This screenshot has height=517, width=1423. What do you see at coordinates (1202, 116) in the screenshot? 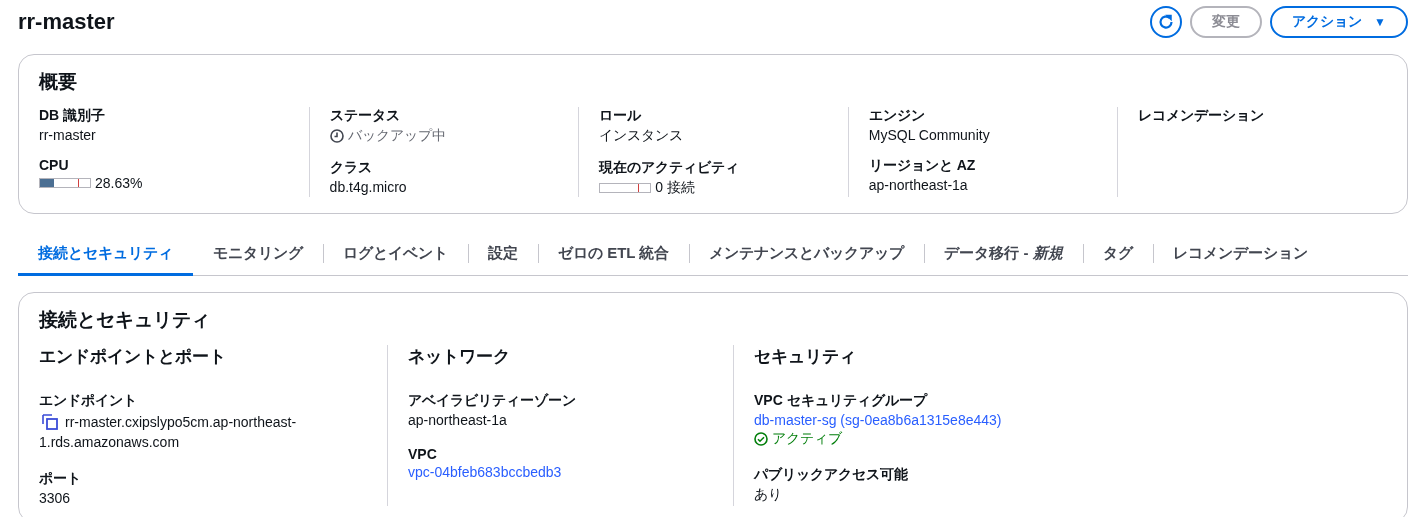
I see `field-label: レコメンデーション` at bounding box center [1202, 116].